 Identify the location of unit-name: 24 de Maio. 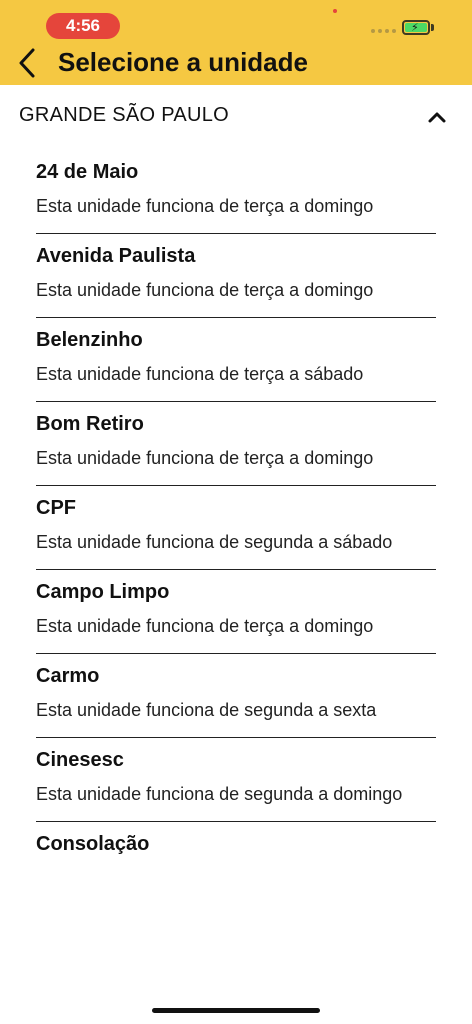
(87, 172).